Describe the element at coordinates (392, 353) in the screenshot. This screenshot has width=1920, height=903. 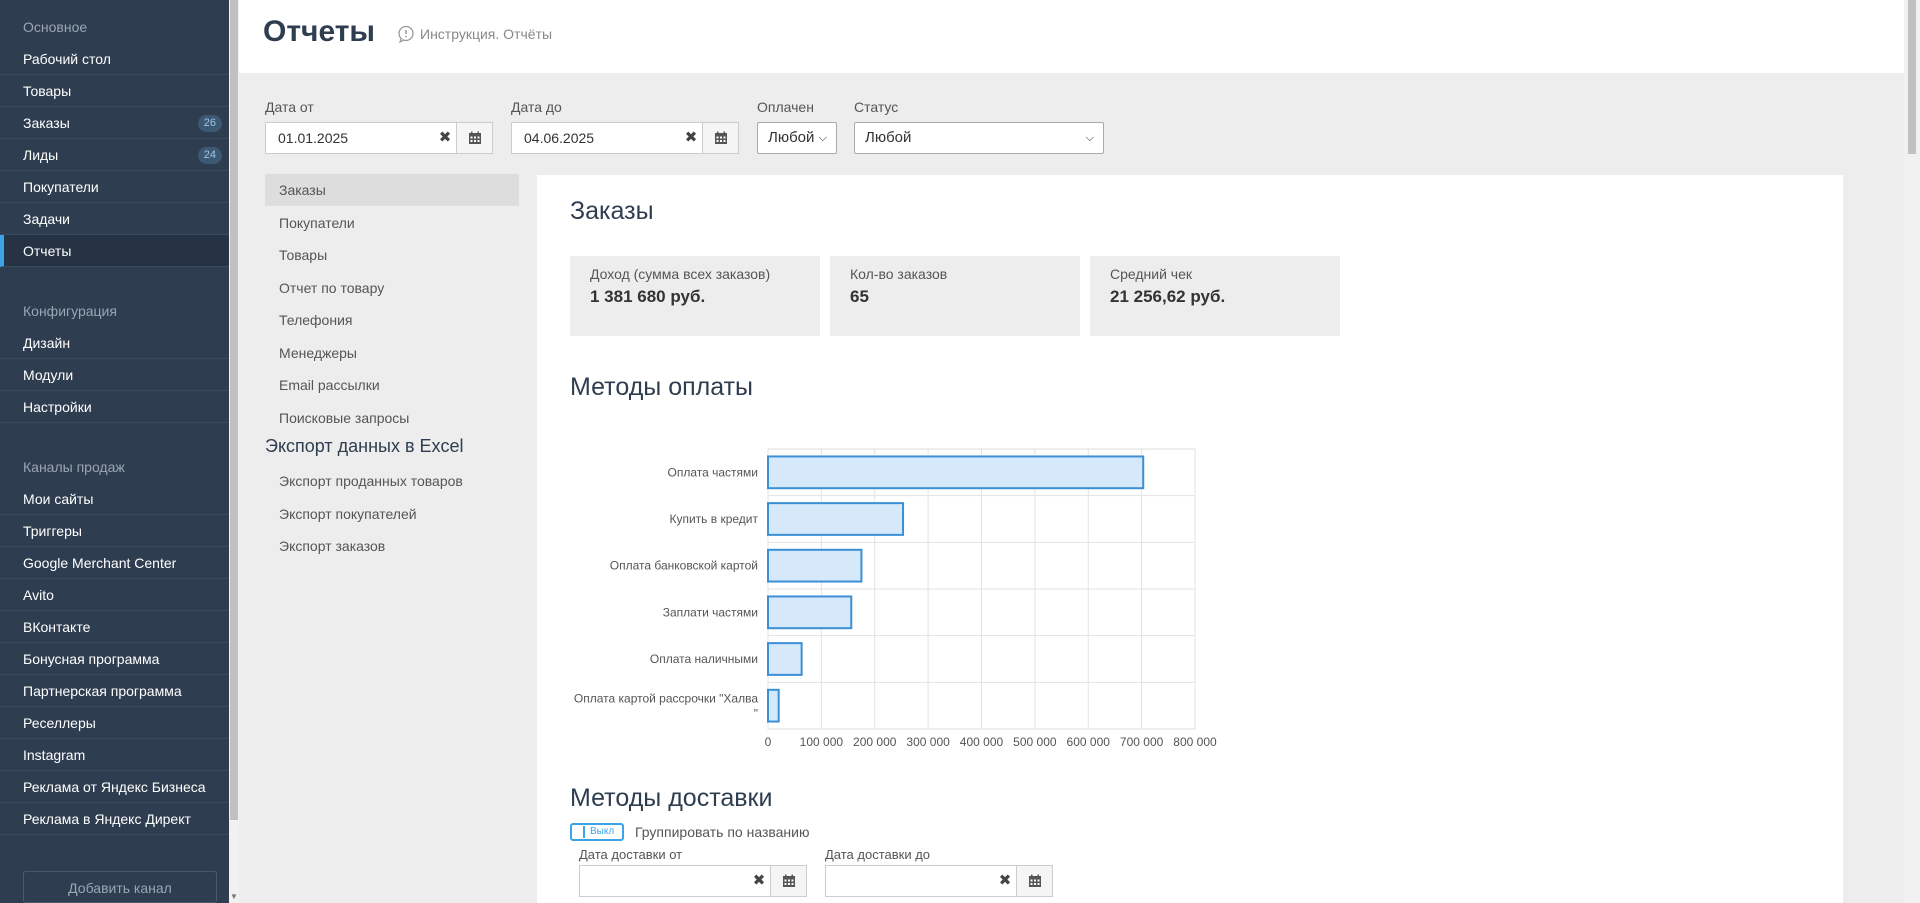
I see `report-nav-item: Менеджеры` at that location.